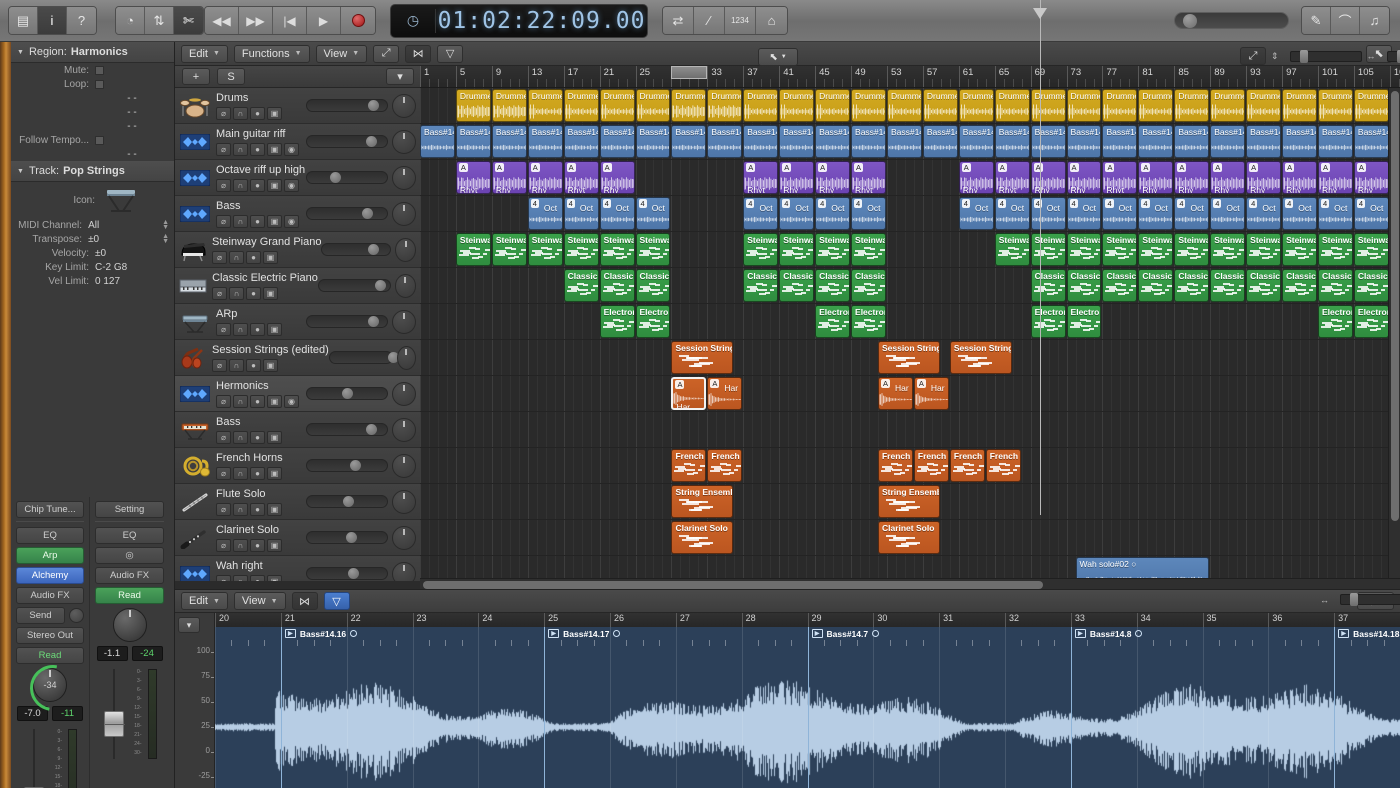  What do you see at coordinates (1374, 20) in the screenshot?
I see `media-browser-icon: ♫` at bounding box center [1374, 20].